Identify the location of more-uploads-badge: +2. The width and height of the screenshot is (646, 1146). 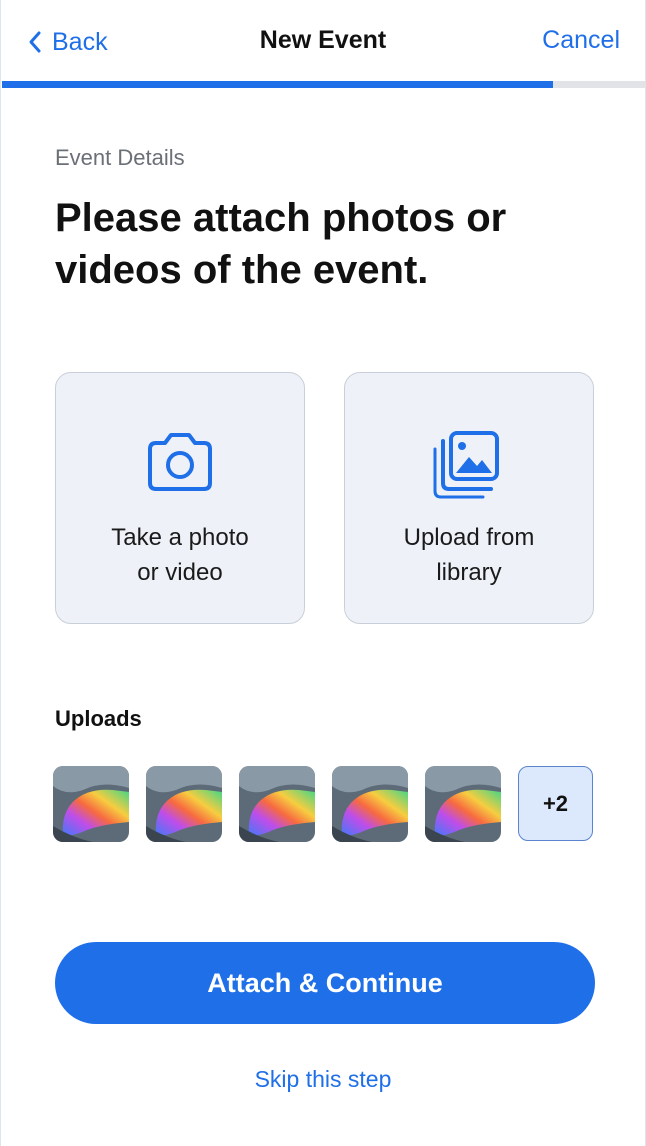
(555, 803).